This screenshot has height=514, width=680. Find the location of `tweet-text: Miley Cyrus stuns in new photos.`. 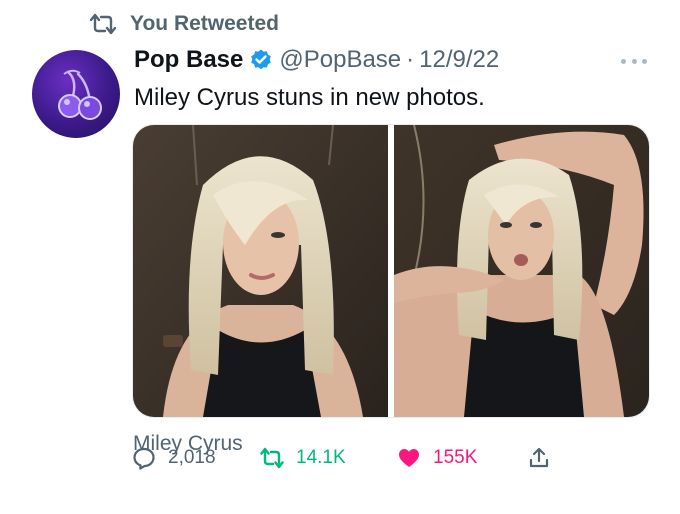

tweet-text: Miley Cyrus stuns in new photos. is located at coordinates (309, 97).